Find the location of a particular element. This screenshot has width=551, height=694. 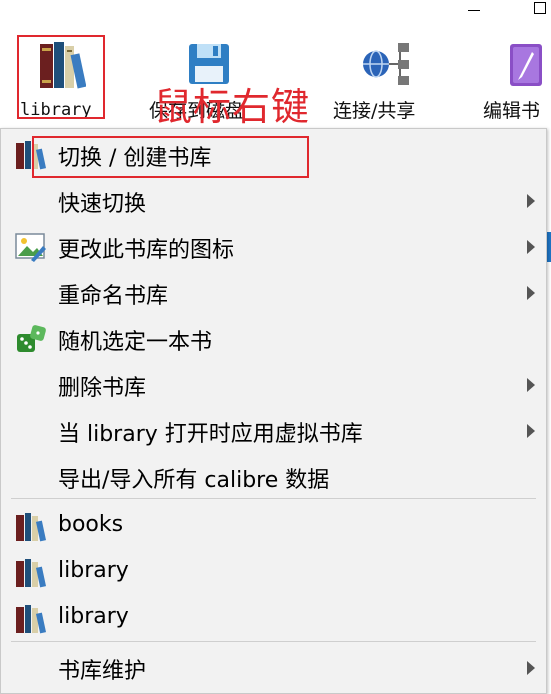

menu-item-apply-virtual-library: 当 library 打开时应用虚拟书库 is located at coordinates (273, 431).